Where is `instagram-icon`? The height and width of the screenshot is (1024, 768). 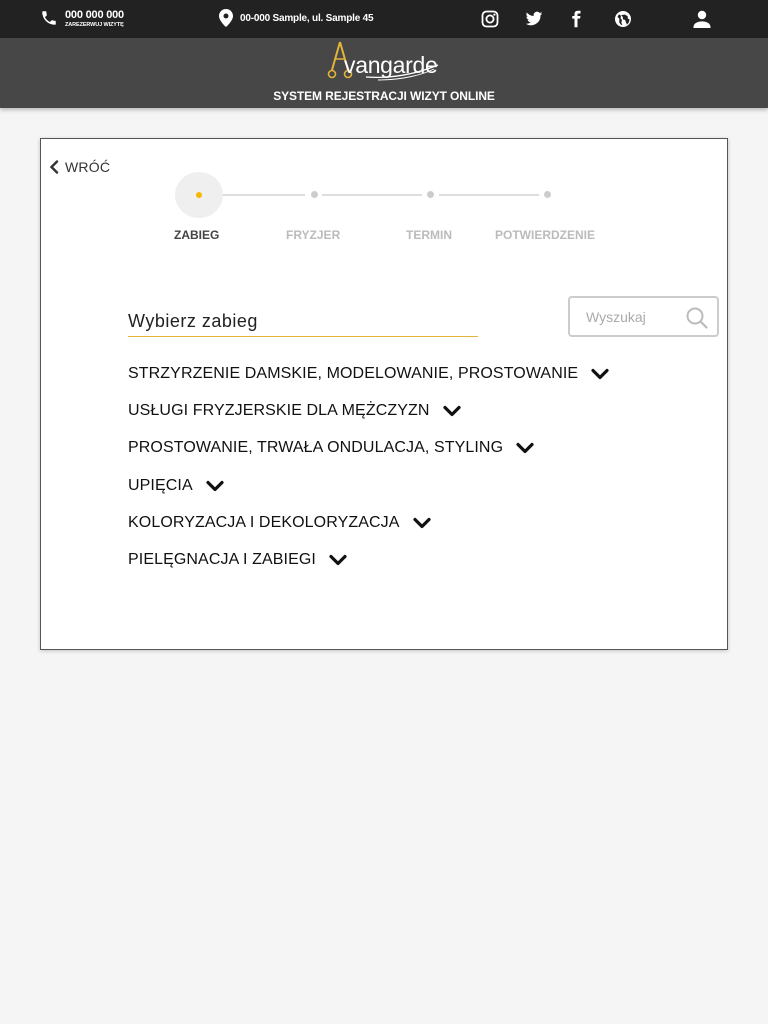
instagram-icon is located at coordinates (490, 19).